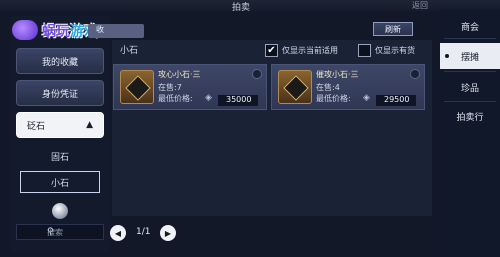 The image size is (500, 257). Describe the element at coordinates (60, 156) in the screenshot. I see `sub-item-gushi: 固石` at that location.